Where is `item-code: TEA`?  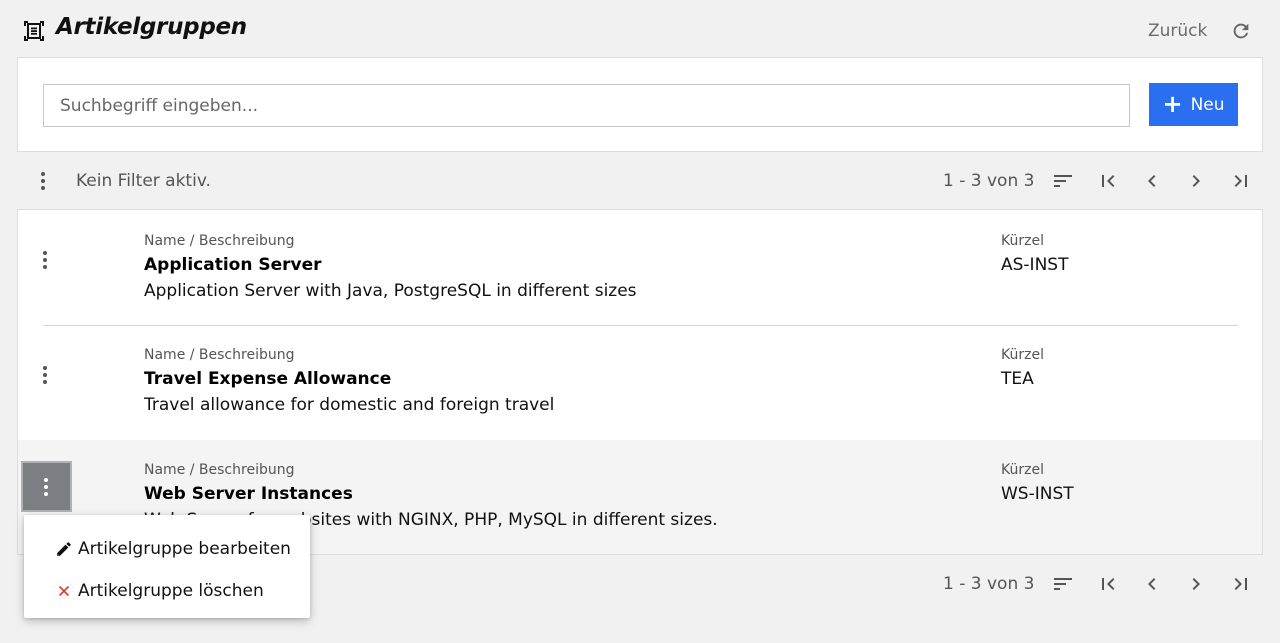 item-code: TEA is located at coordinates (1017, 379).